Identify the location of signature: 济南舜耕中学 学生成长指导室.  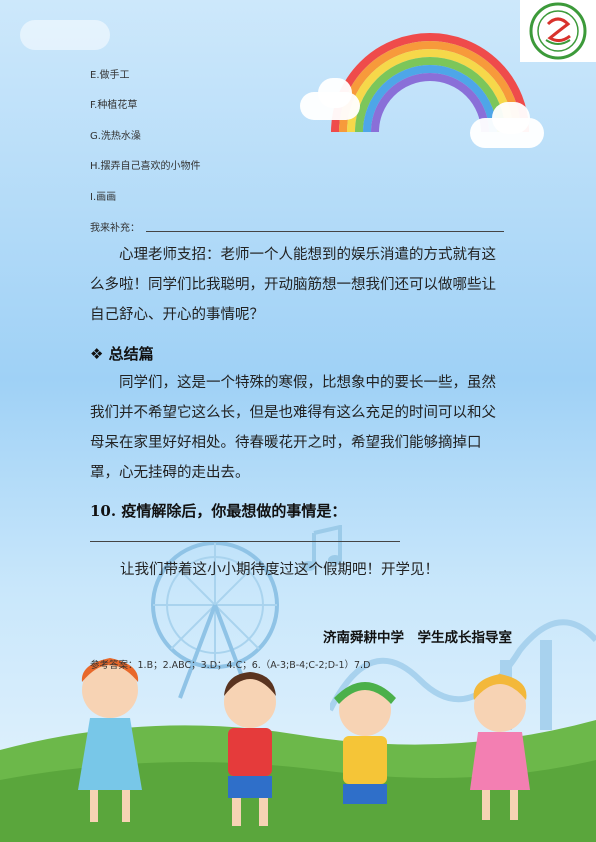
(417, 638).